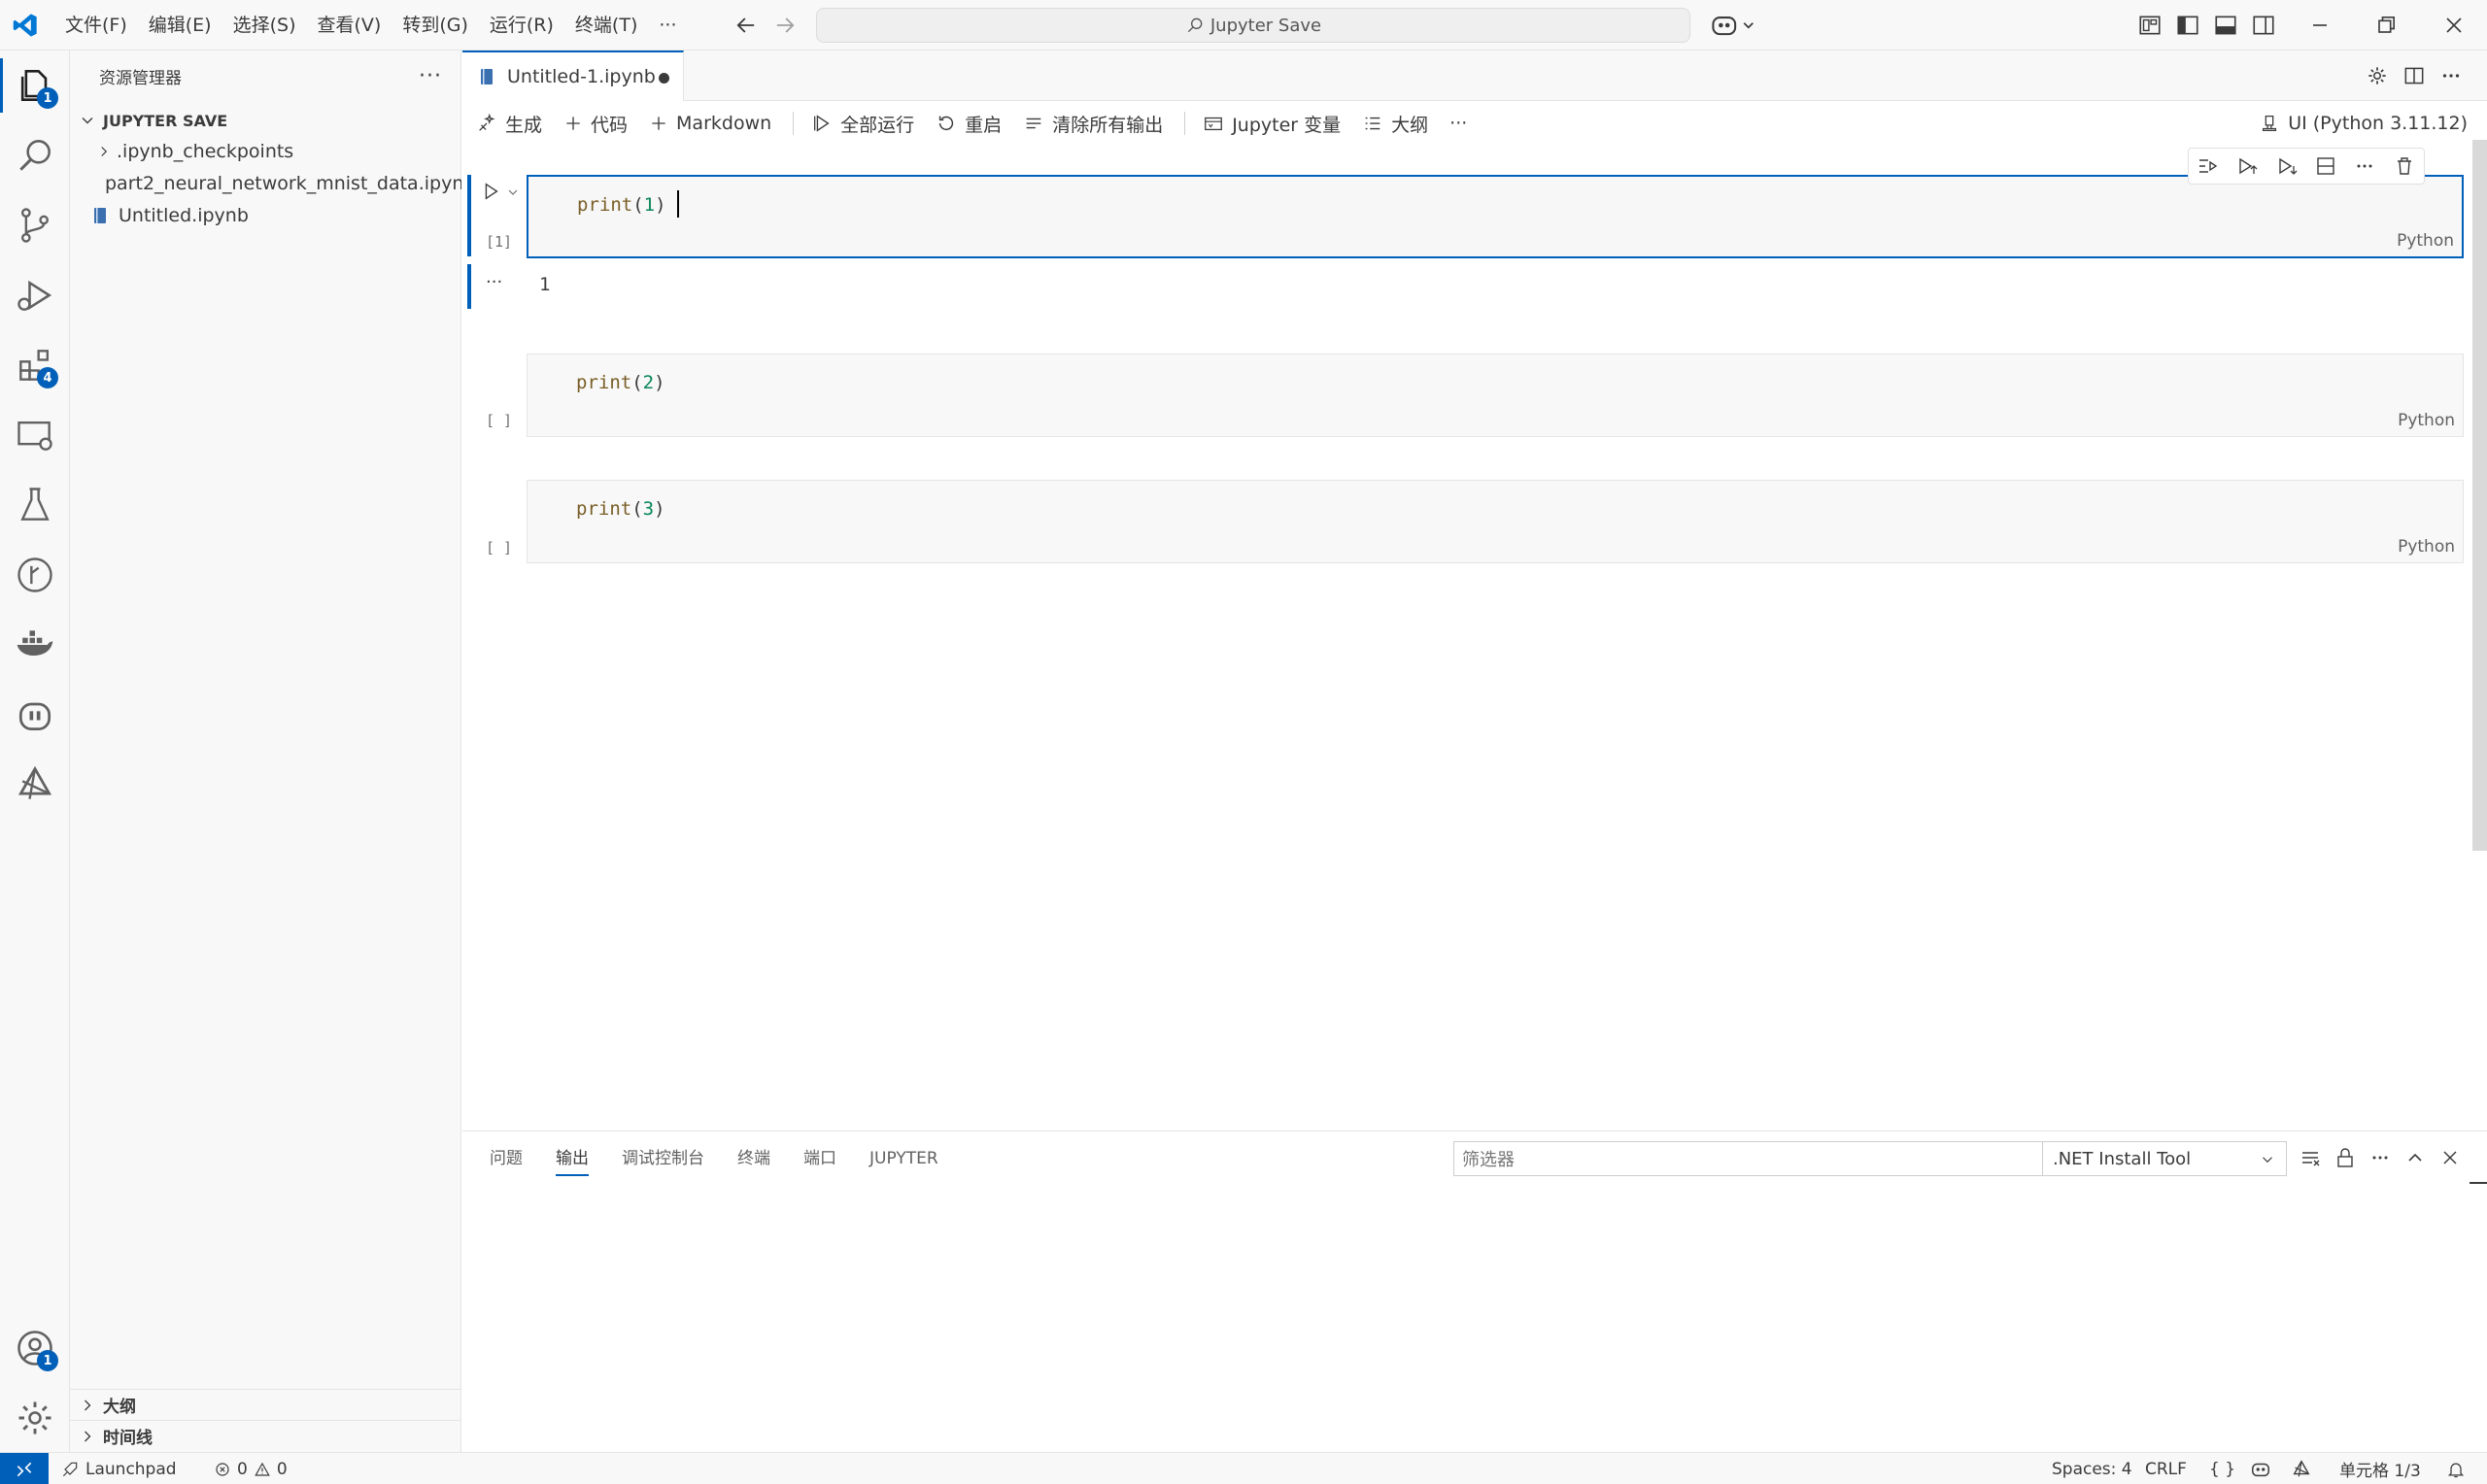 The width and height of the screenshot is (2487, 1484). I want to click on code-cell-2: print(2) Python, so click(1495, 395).